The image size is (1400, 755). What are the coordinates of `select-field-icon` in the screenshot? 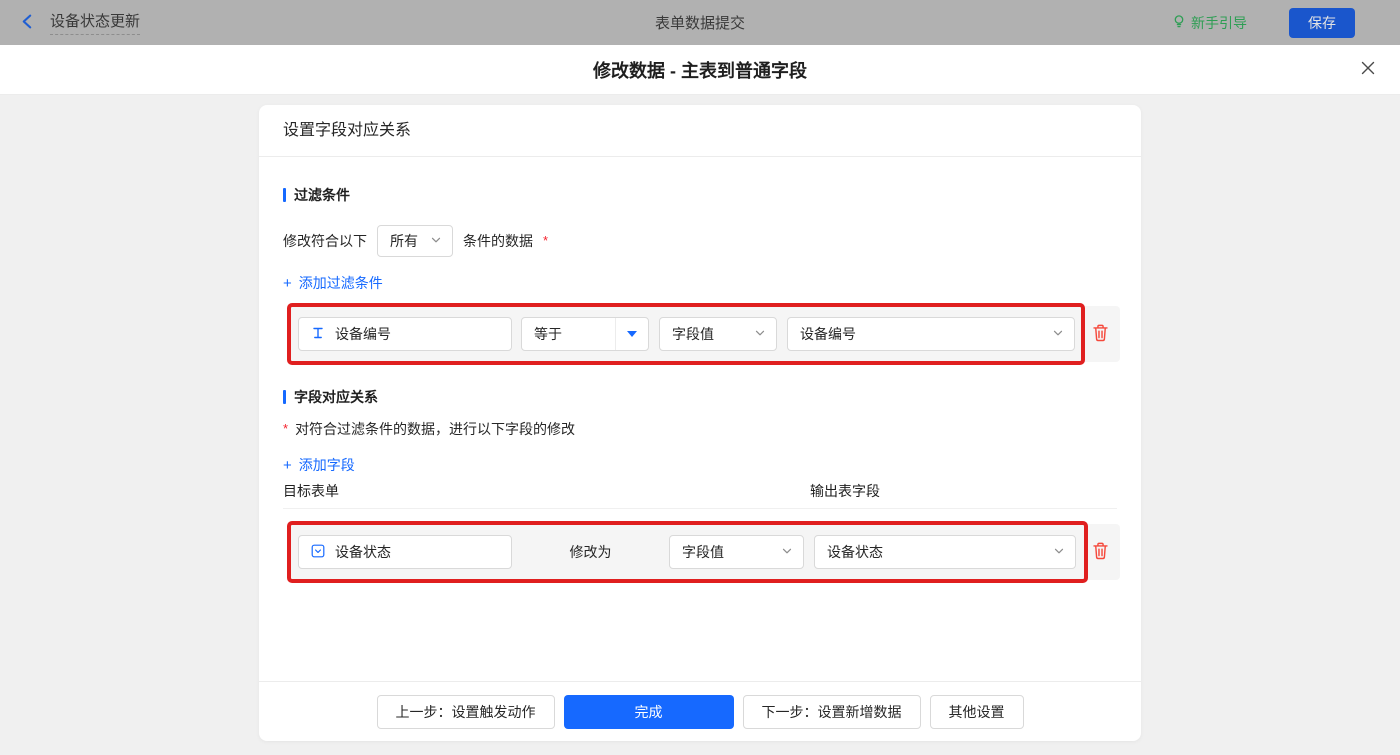 It's located at (318, 552).